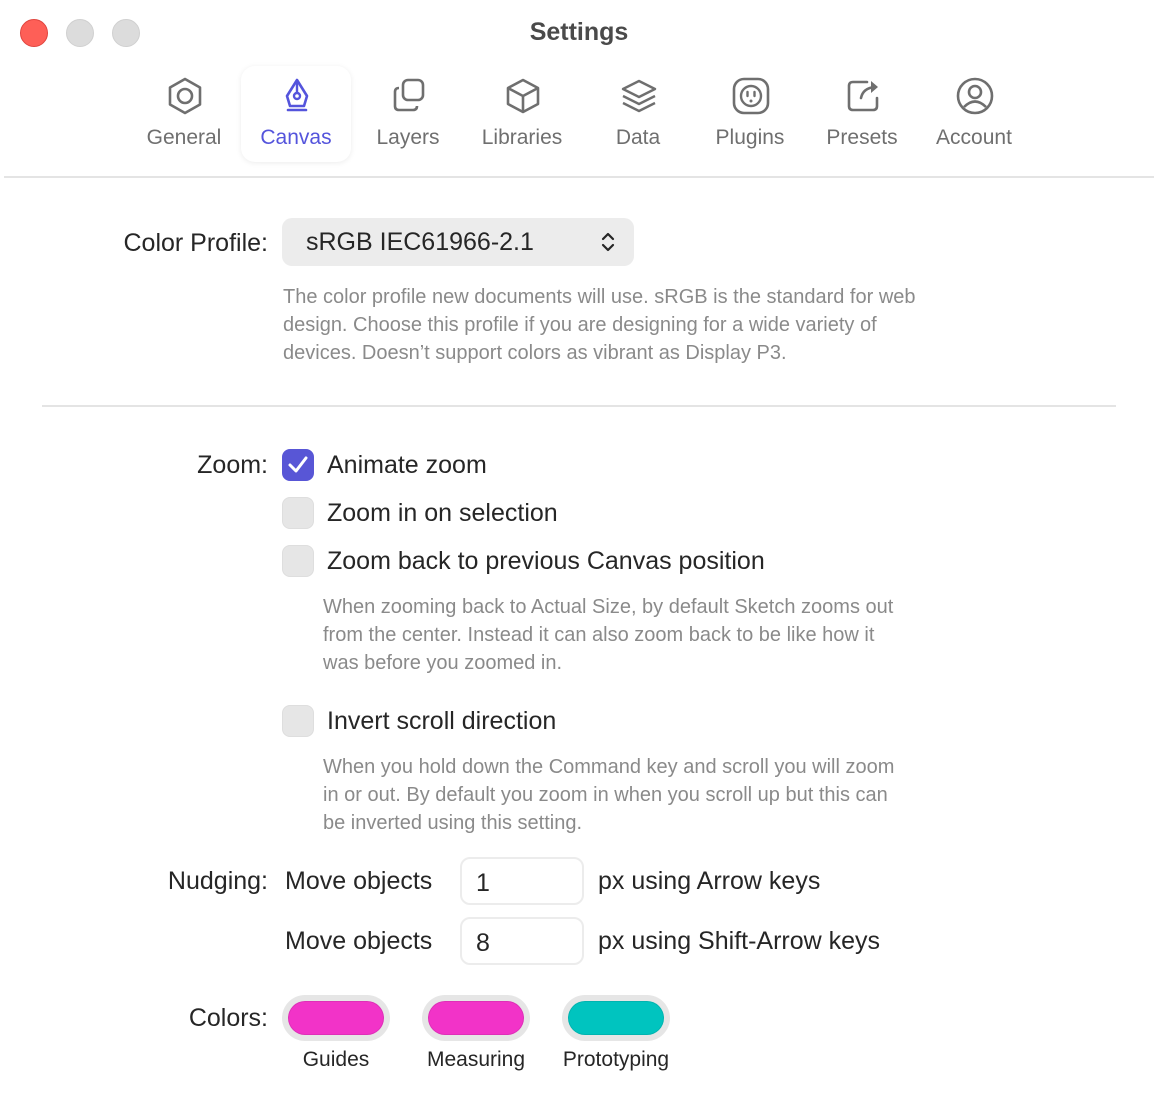 This screenshot has width=1158, height=1114. What do you see at coordinates (196, 243) in the screenshot?
I see `color-profile-label: Color Profile:` at bounding box center [196, 243].